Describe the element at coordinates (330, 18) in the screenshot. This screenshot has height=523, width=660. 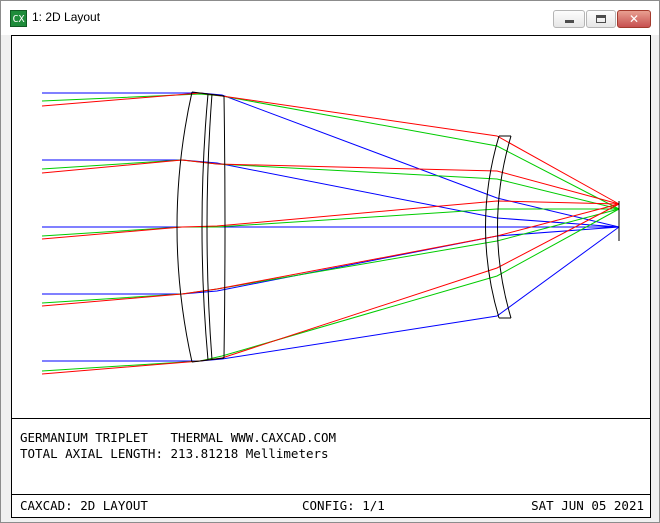
I see `title-bar: CX 1: 2D Layout ✕` at that location.